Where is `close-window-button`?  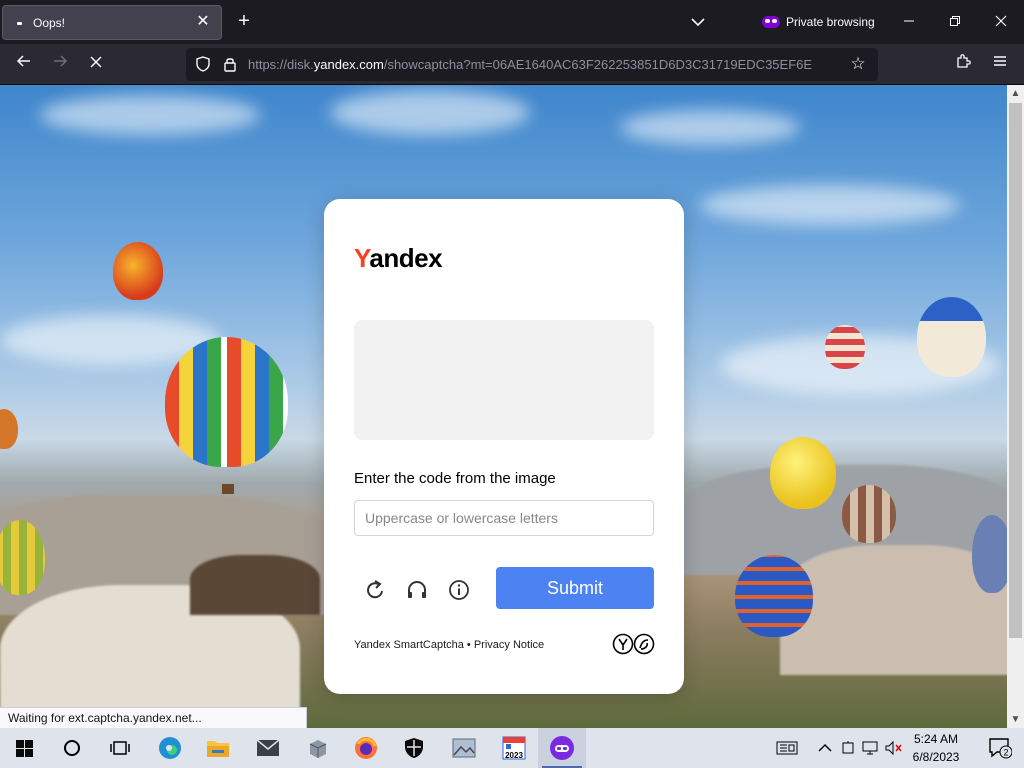 close-window-button is located at coordinates (1001, 22).